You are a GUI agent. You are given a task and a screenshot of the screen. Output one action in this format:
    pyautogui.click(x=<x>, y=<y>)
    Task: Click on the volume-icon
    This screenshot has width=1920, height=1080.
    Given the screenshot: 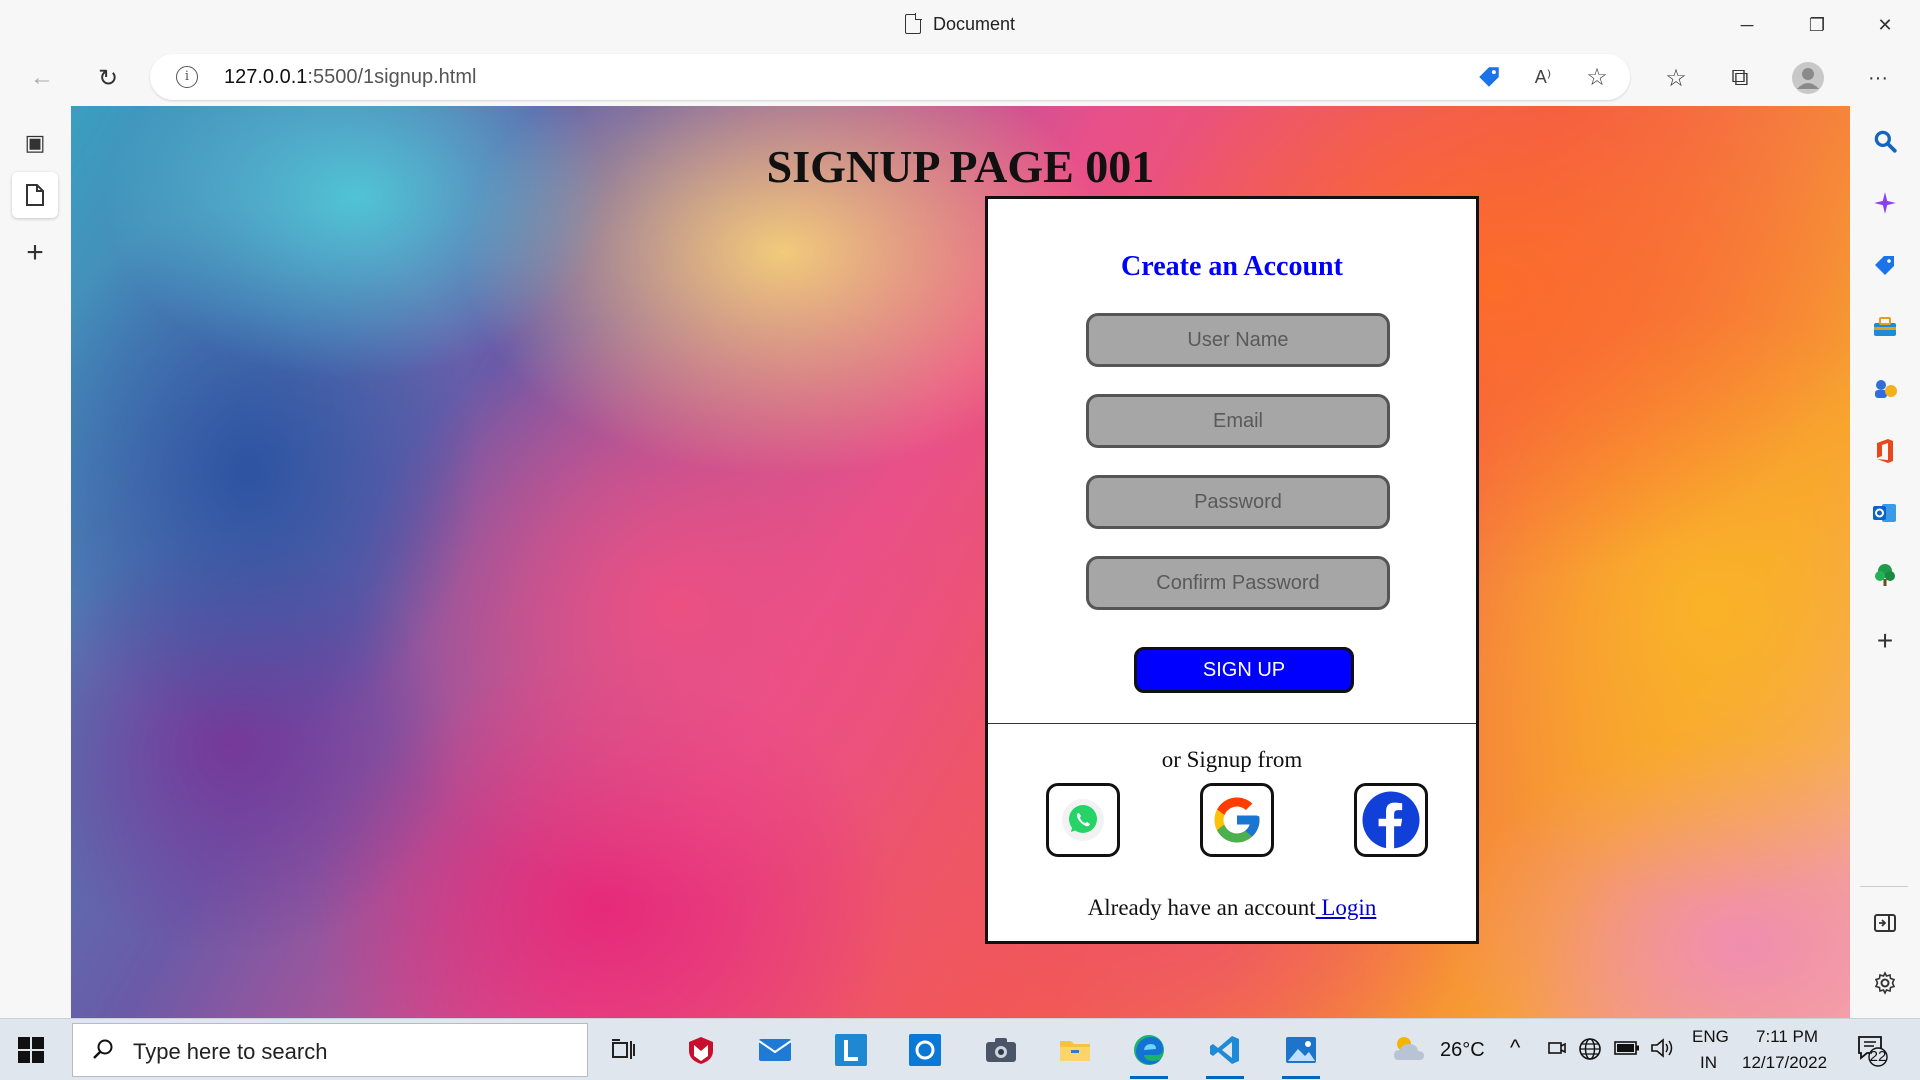 What is the action you would take?
    pyautogui.click(x=1663, y=1050)
    